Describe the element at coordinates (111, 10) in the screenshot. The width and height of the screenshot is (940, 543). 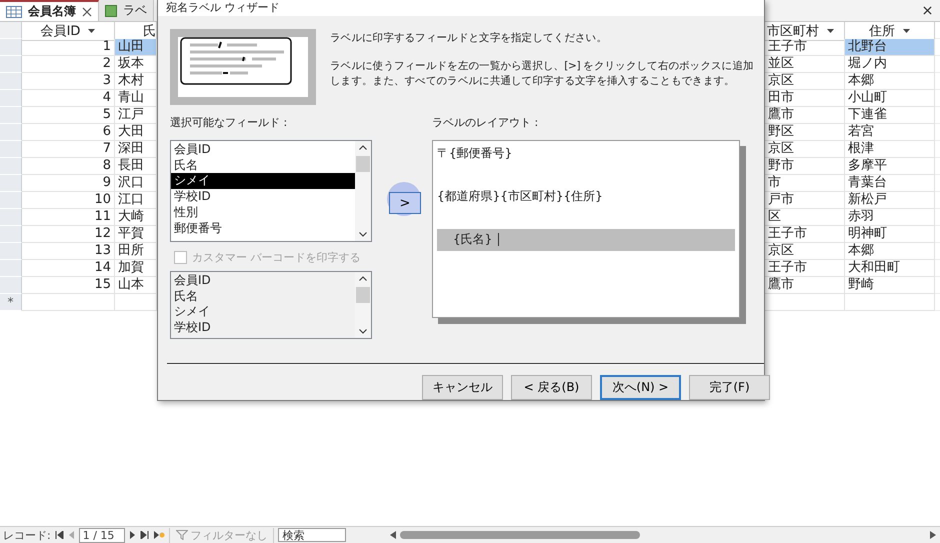
I see `report-icon` at that location.